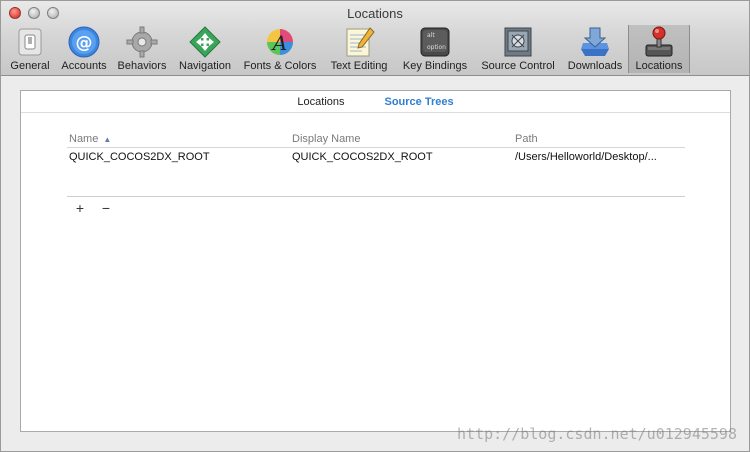 The width and height of the screenshot is (750, 452). I want to click on table-header: Name ▲ Display Name Path, so click(376, 139).